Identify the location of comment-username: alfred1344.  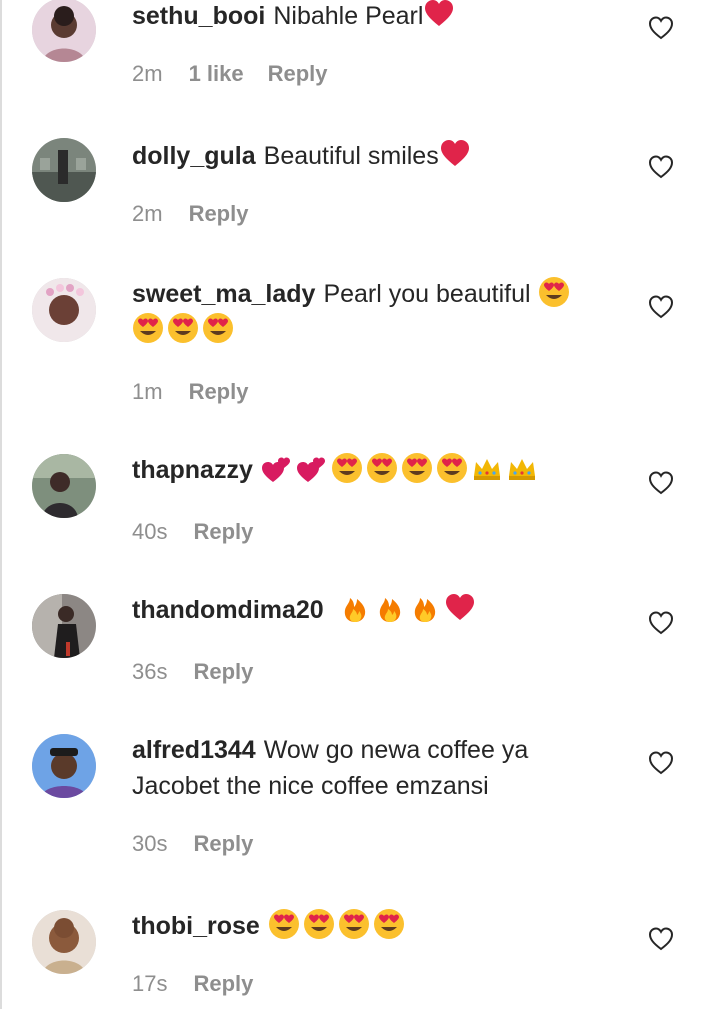
(194, 750).